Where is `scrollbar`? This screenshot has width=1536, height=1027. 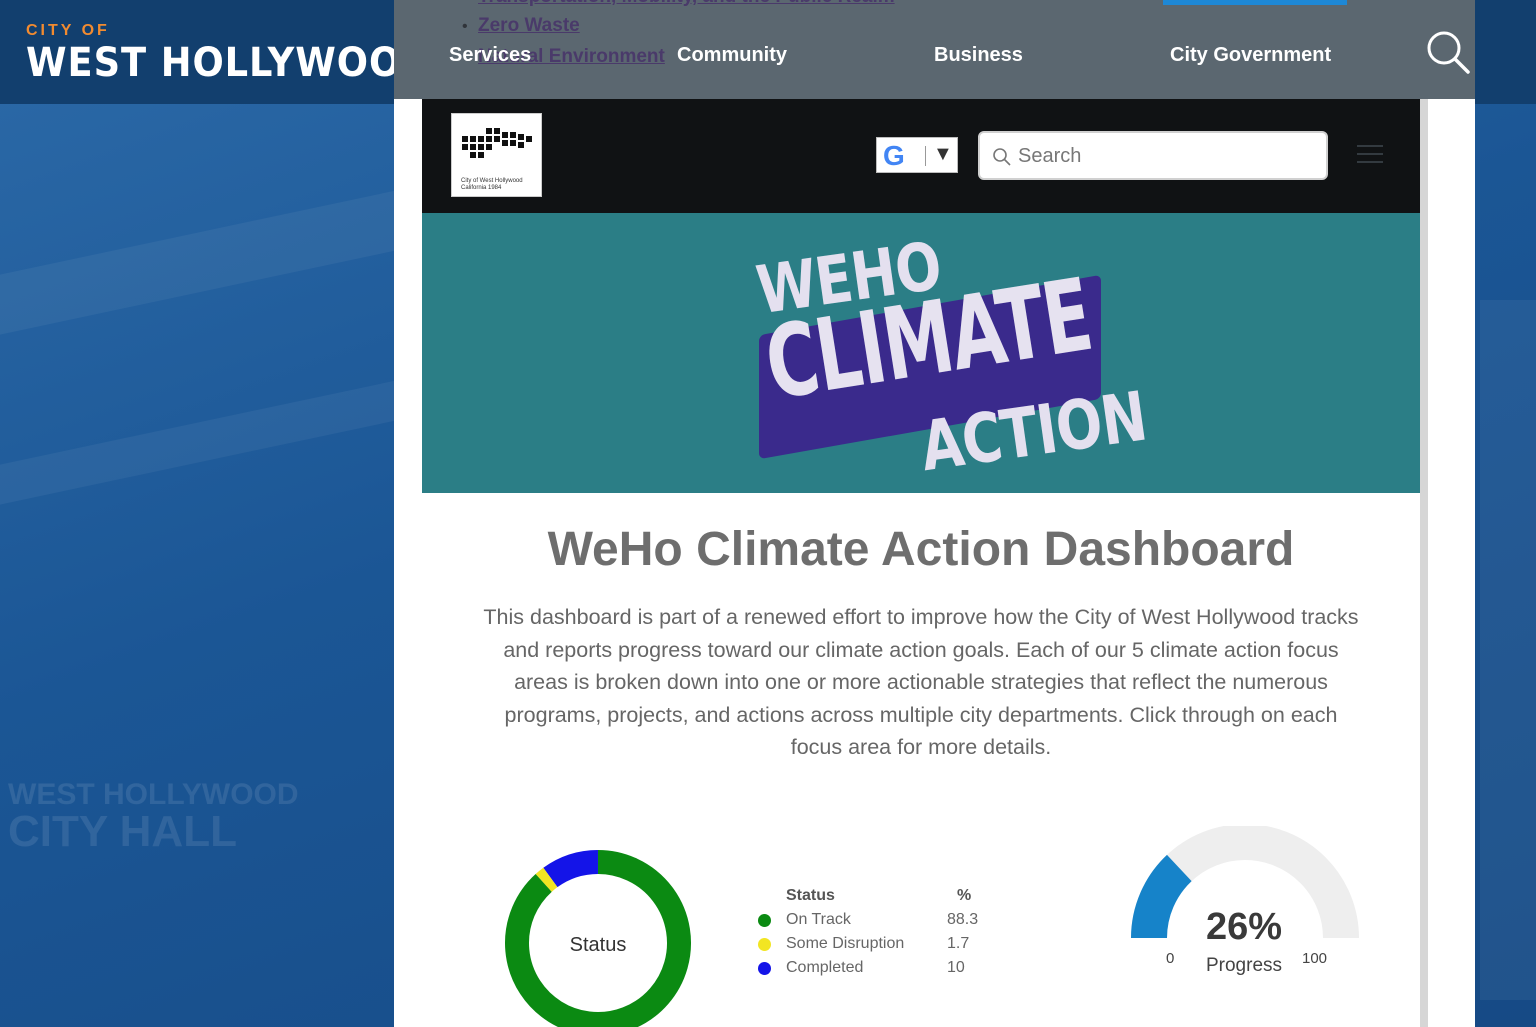 scrollbar is located at coordinates (1424, 563).